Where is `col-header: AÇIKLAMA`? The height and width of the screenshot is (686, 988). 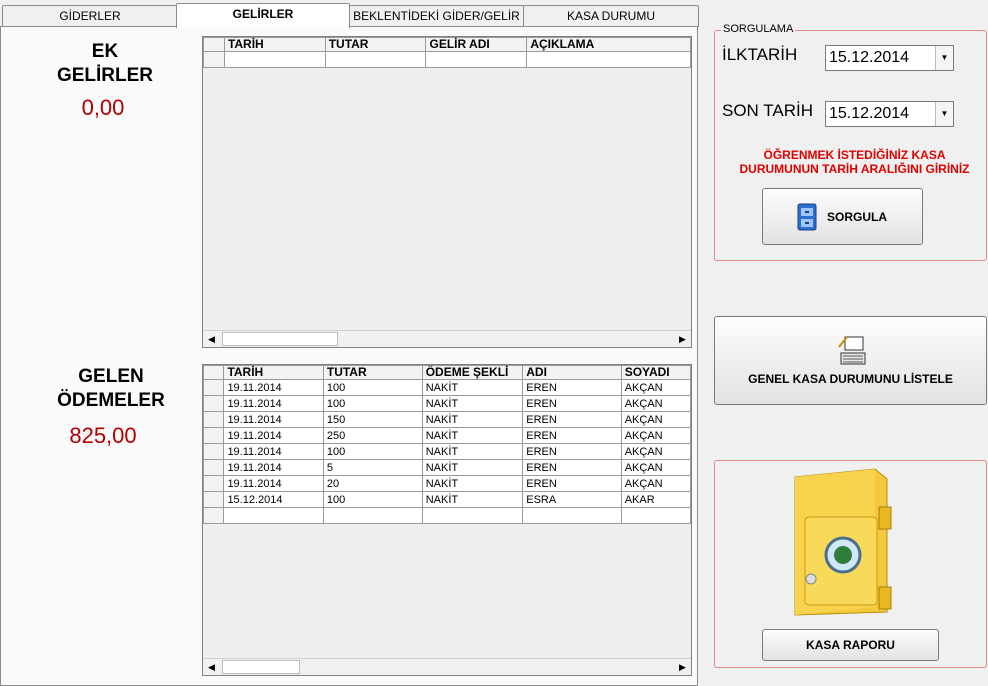
col-header: AÇIKLAMA is located at coordinates (608, 44).